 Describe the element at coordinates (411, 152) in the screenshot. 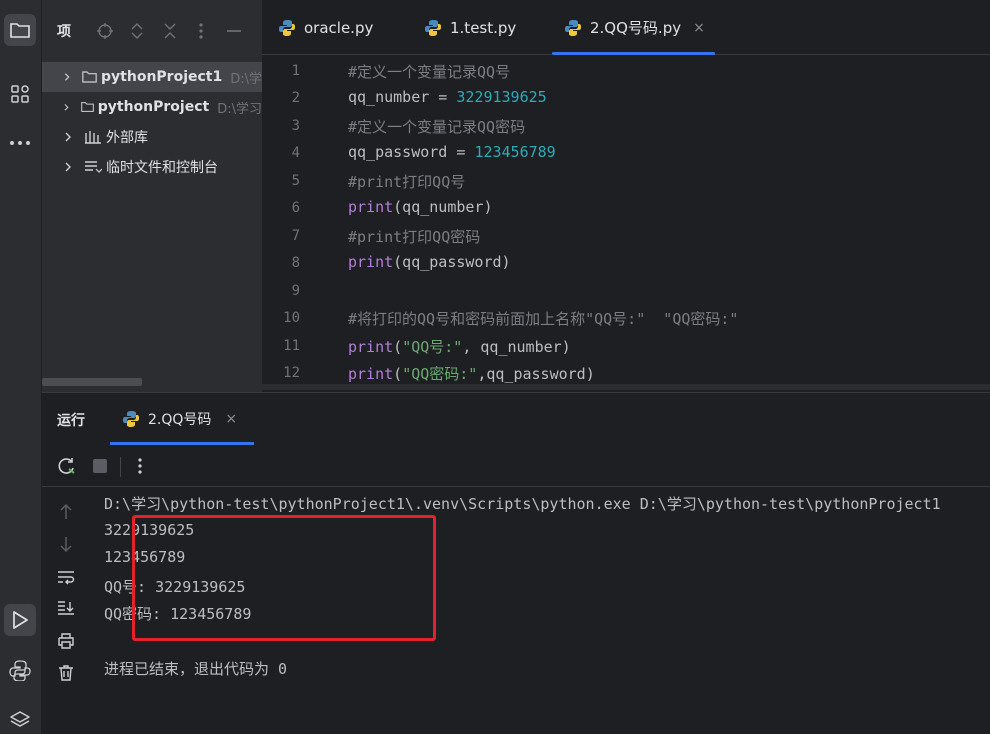

I see `code-text: qq_password =` at that location.